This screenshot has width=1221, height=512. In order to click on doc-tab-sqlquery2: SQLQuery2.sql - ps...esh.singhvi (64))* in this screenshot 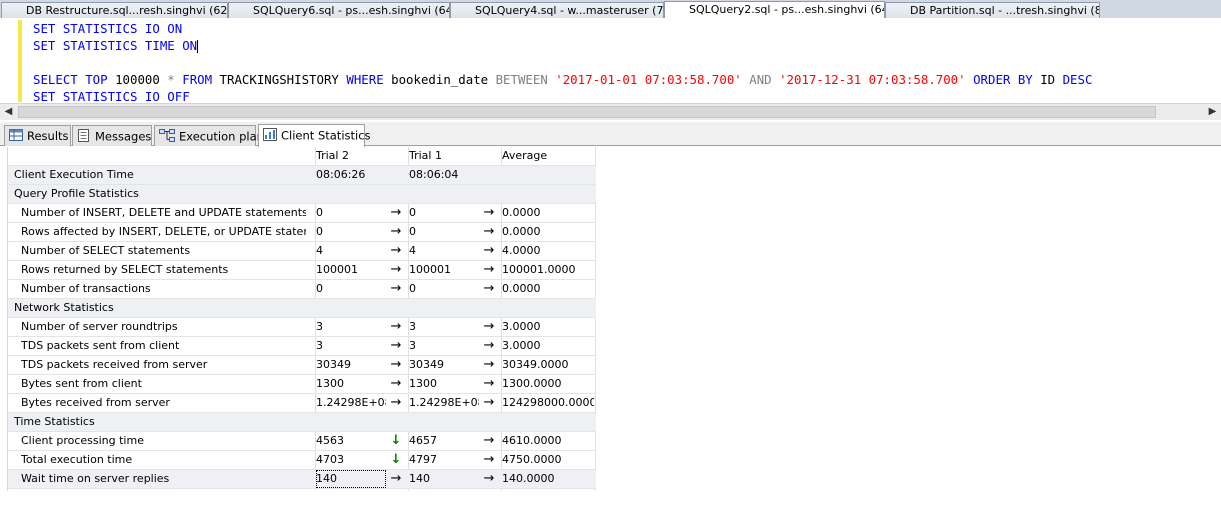, I will do `click(774, 10)`.